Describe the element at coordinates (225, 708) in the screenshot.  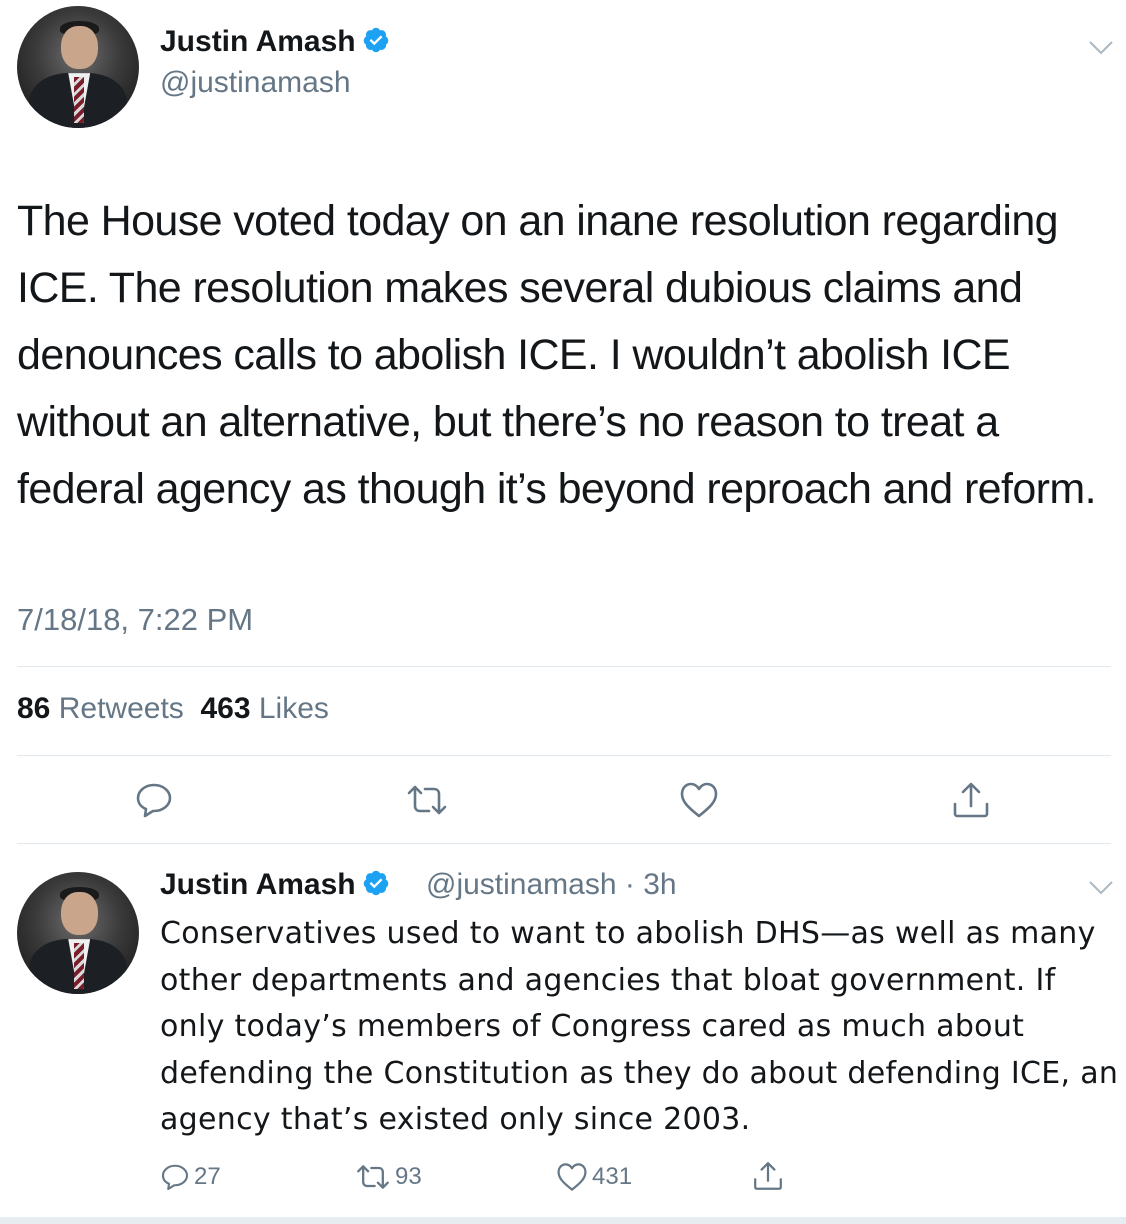
I see `likes-count: 463` at that location.